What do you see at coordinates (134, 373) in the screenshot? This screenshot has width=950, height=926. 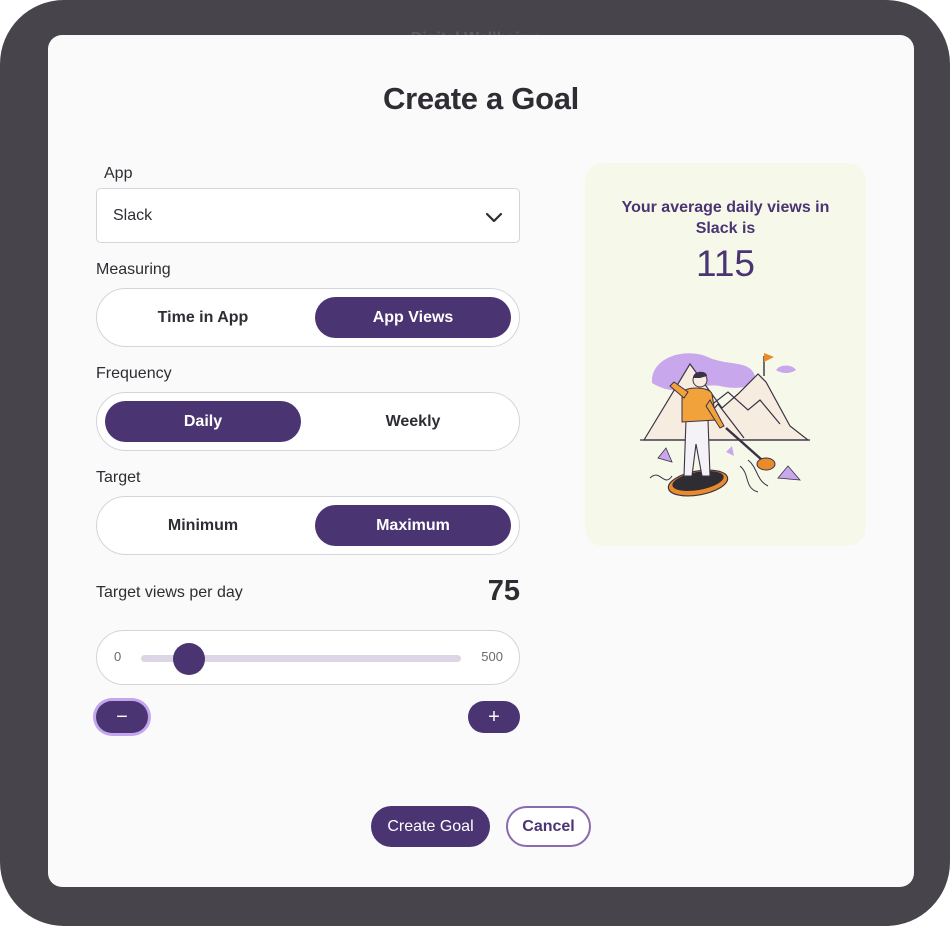 I see `frequency-label: Frequency` at bounding box center [134, 373].